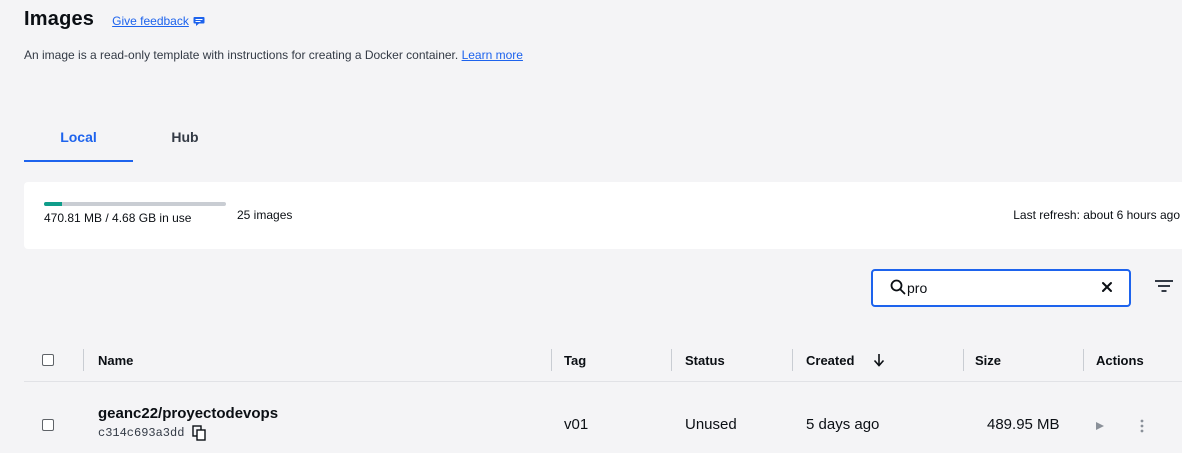 This screenshot has width=1182, height=453. What do you see at coordinates (705, 360) in the screenshot?
I see `column-header-status: Status` at bounding box center [705, 360].